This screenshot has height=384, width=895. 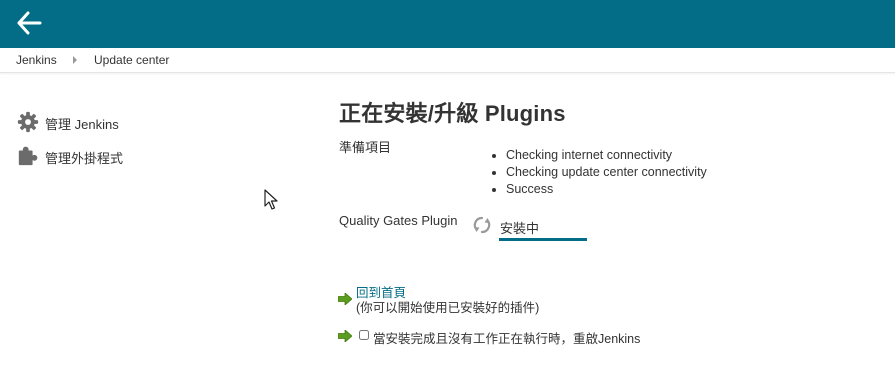 I want to click on sidebar-item-label: 管理 Jenkins, so click(x=82, y=124).